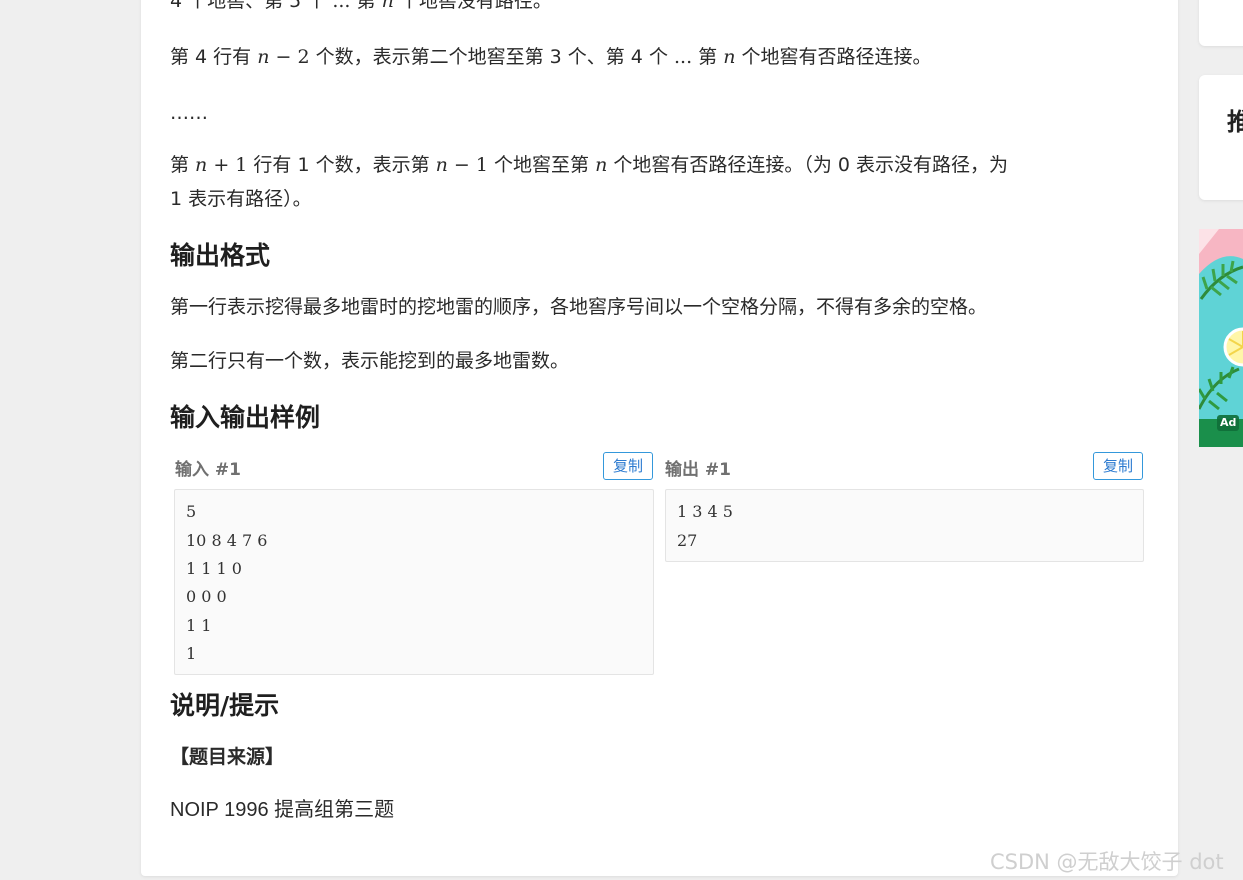 The width and height of the screenshot is (1243, 880). What do you see at coordinates (225, 705) in the screenshot?
I see `hint-heading: 说明/提示` at bounding box center [225, 705].